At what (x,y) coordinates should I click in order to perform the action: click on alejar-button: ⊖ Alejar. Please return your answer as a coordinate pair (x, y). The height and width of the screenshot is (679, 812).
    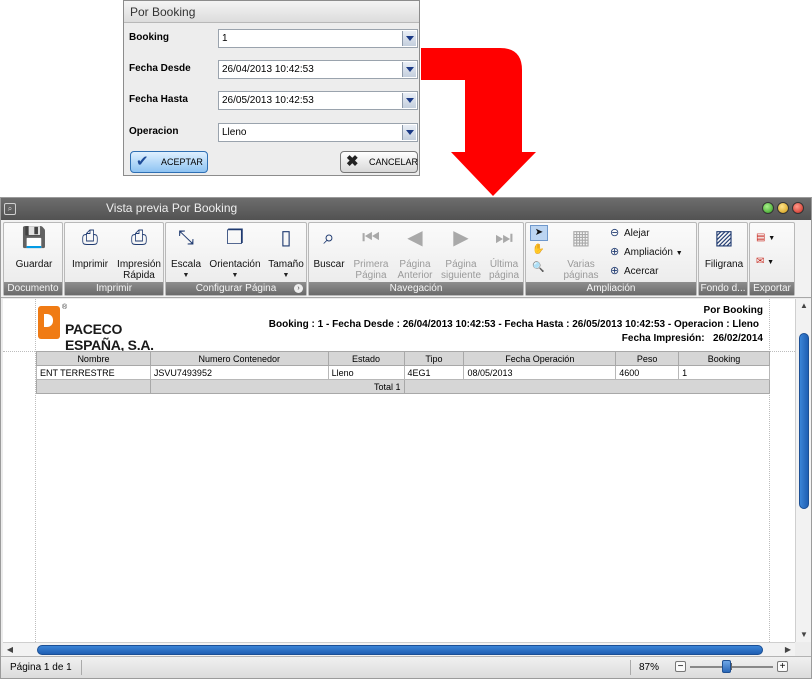
    Looking at the image, I should click on (630, 233).